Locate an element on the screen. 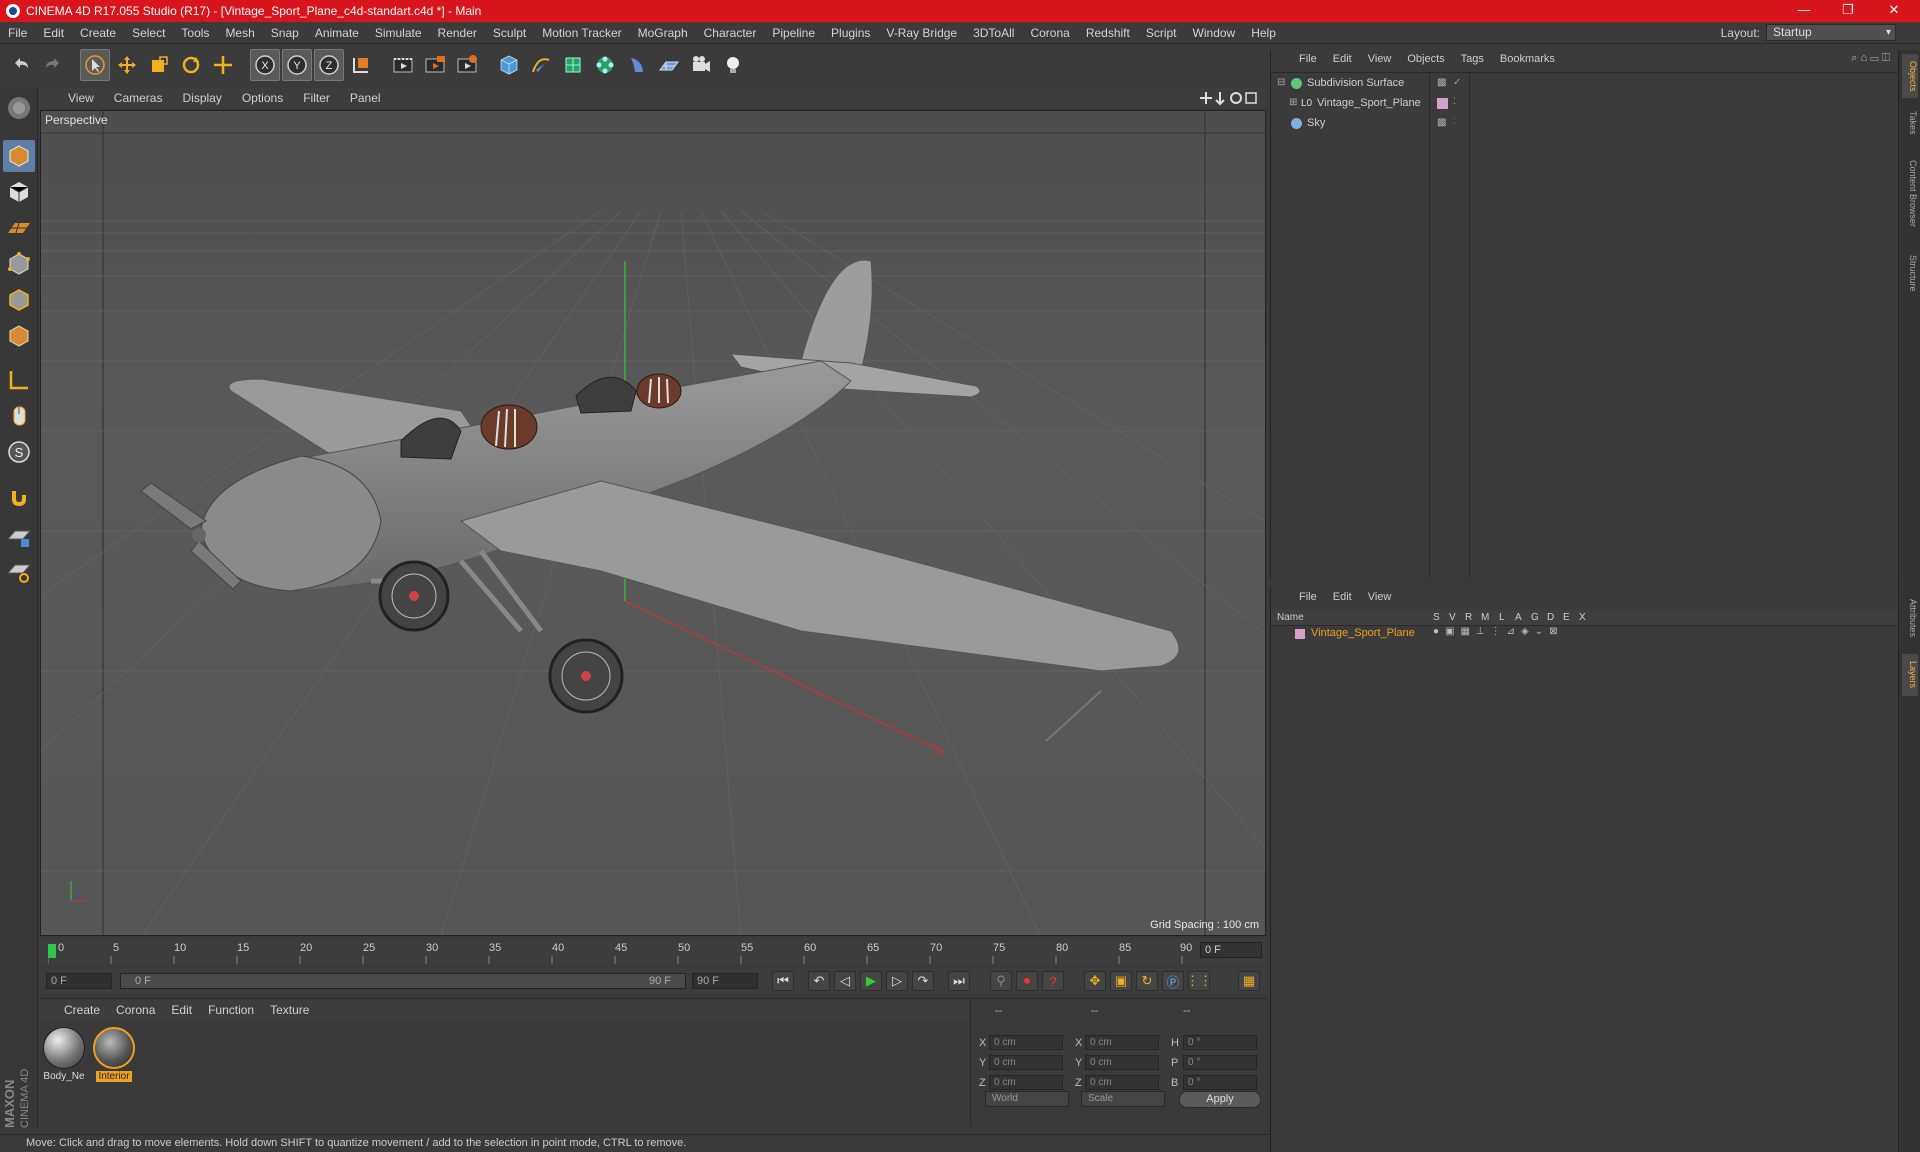 The height and width of the screenshot is (1152, 1920). layer-menu-edit: Edit is located at coordinates (1342, 597).